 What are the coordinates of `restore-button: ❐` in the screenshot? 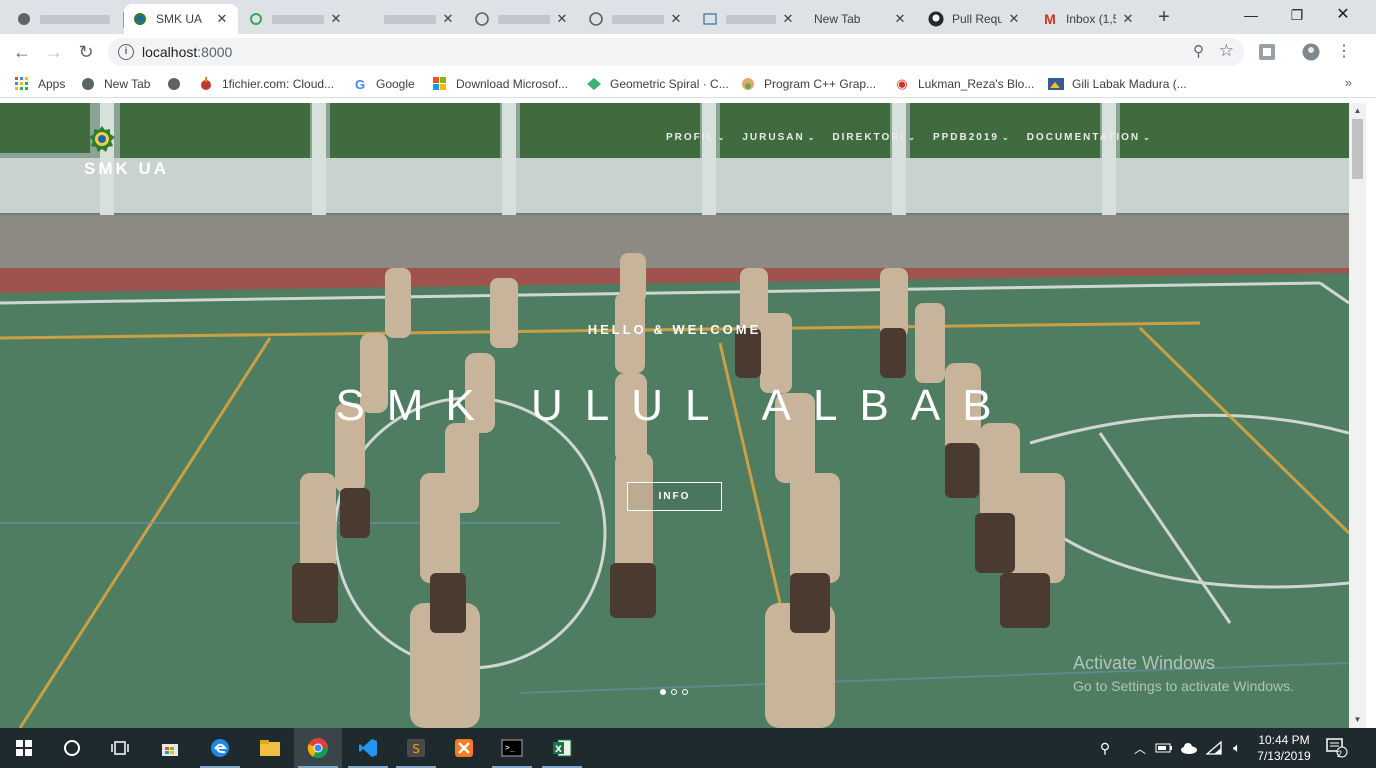 It's located at (1297, 16).